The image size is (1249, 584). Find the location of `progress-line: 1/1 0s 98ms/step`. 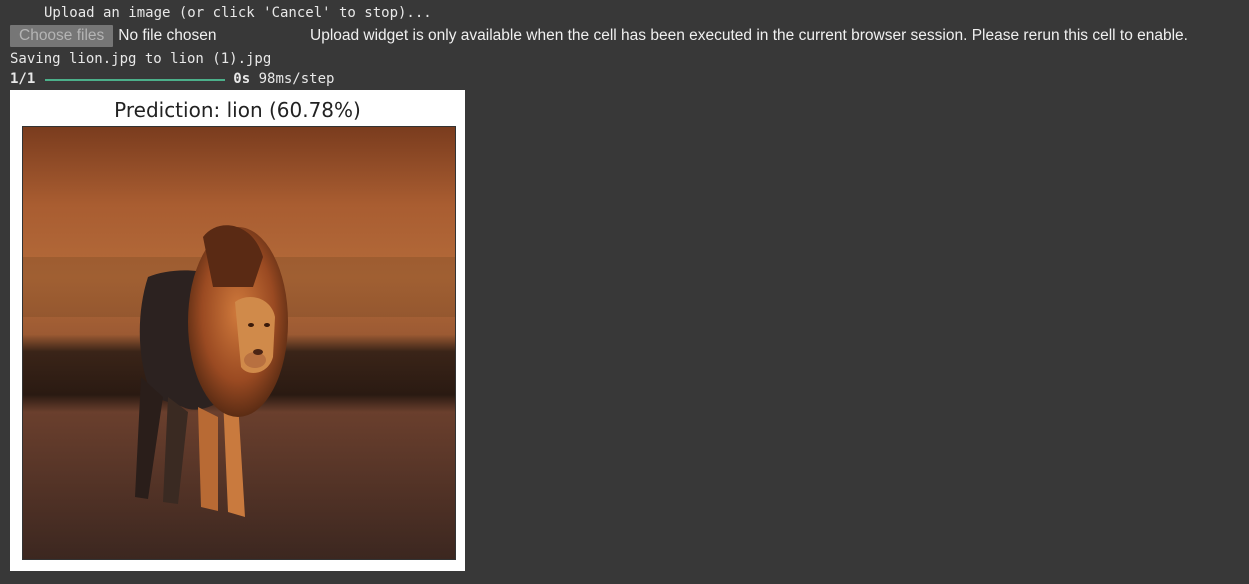

progress-line: 1/1 0s 98ms/step is located at coordinates (172, 79).